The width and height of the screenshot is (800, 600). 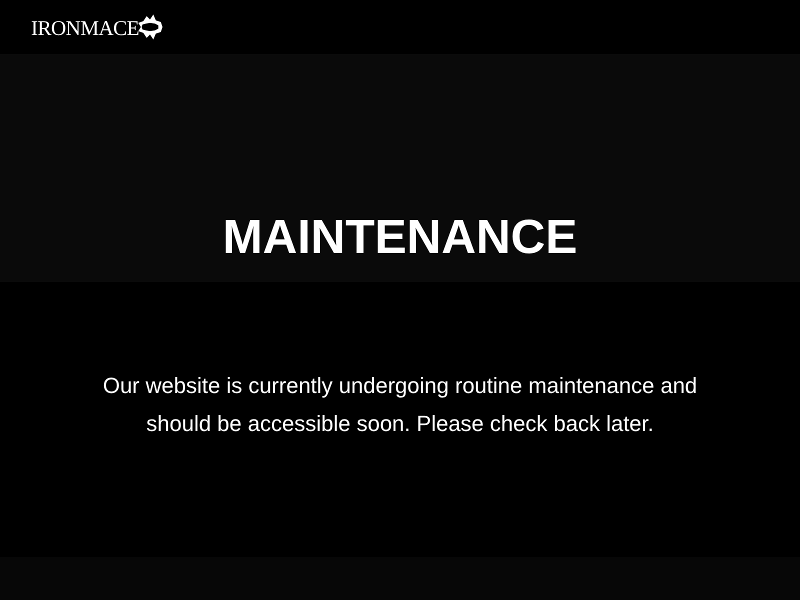 I want to click on page-title: MAINTENANCE, so click(x=400, y=238).